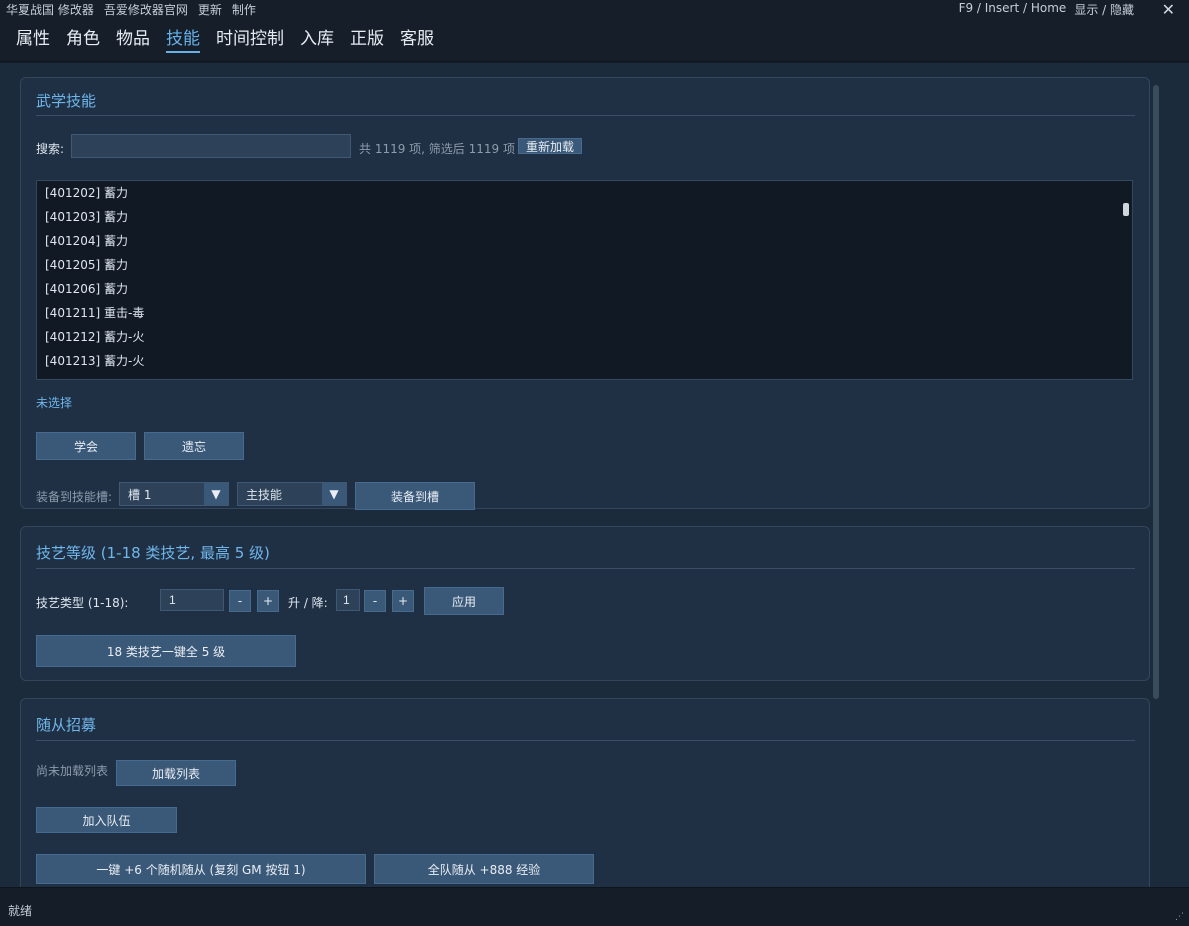  Describe the element at coordinates (367, 38) in the screenshot. I see `tab-genuine: 正版` at that location.